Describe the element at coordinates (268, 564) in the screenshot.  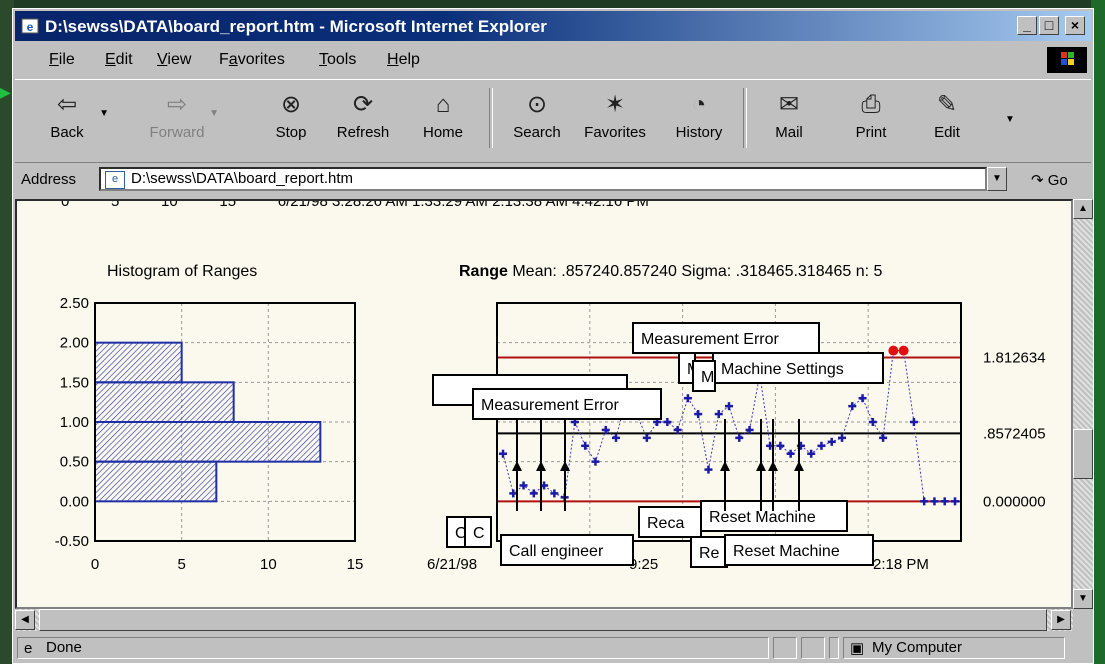
I see `histogram-x-tick-label: 10` at that location.